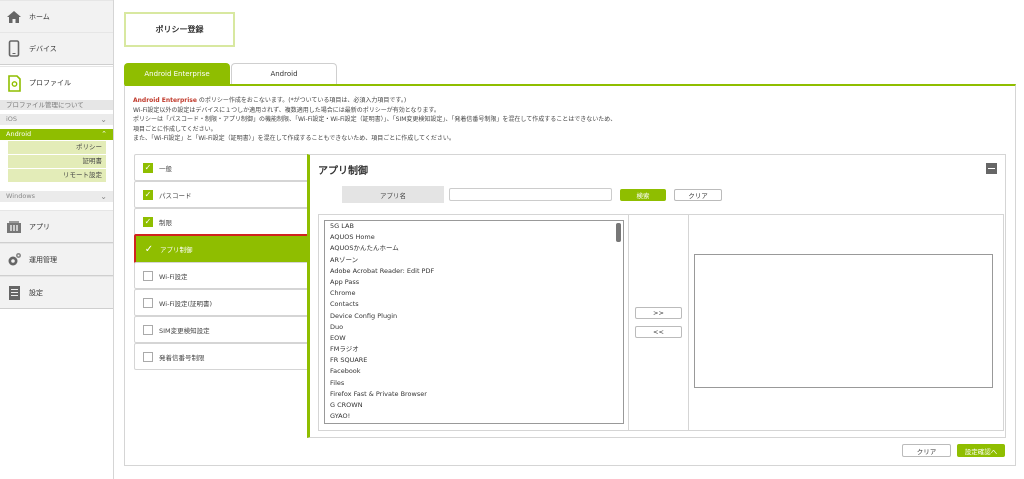 This screenshot has height=479, width=1024. I want to click on confirm-settings-button: 設定確認へ, so click(981, 450).